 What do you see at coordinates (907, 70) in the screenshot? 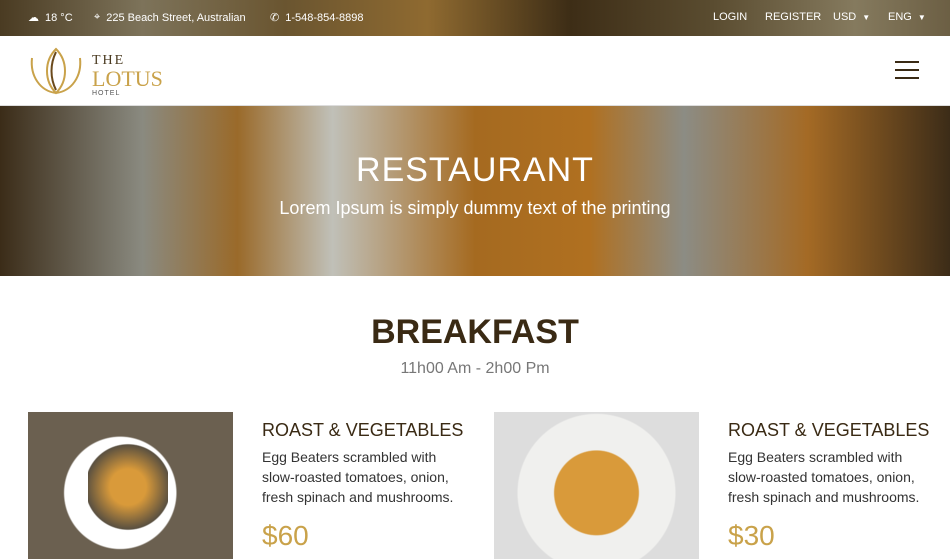
I see `menu-icon` at bounding box center [907, 70].